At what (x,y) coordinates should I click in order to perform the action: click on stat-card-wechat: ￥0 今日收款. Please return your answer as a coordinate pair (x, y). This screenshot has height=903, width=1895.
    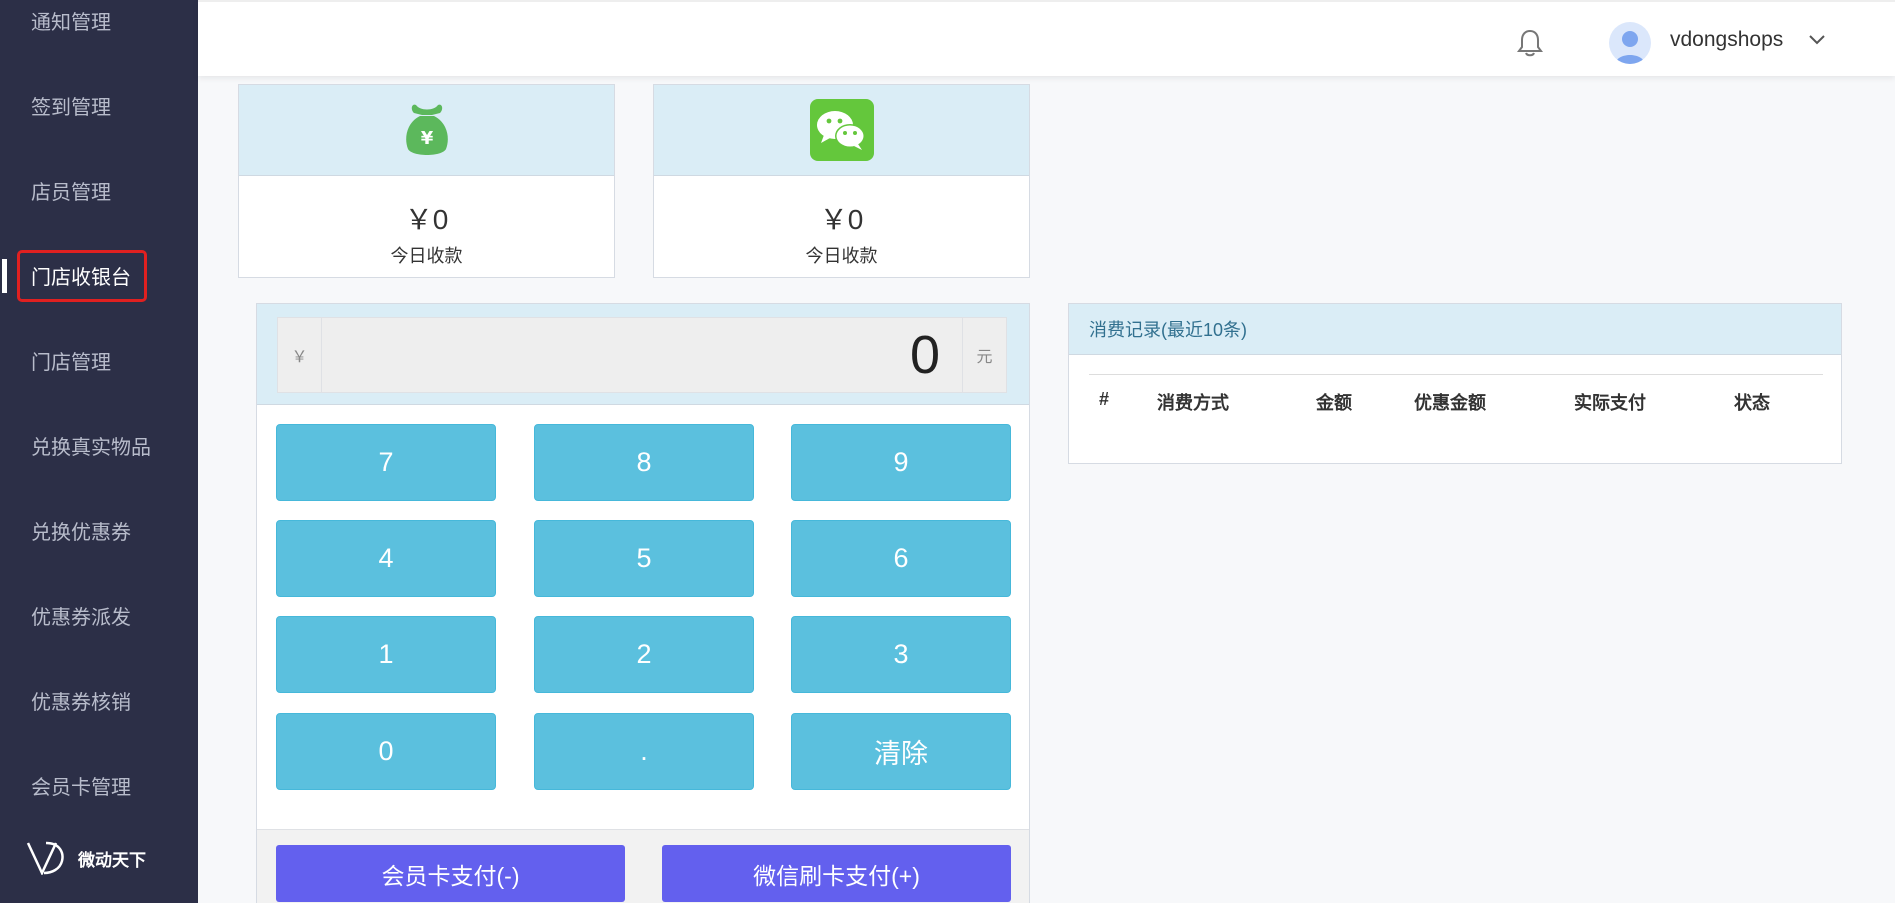
    Looking at the image, I should click on (841, 181).